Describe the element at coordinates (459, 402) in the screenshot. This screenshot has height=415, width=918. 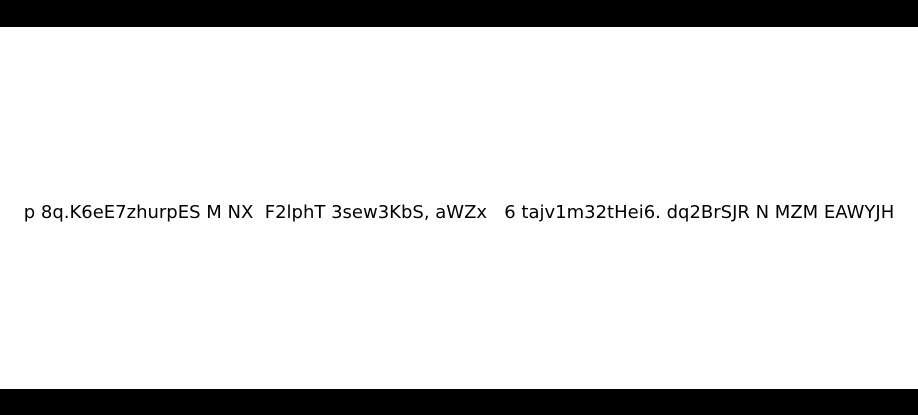
I see `bottom-letterbox-bar` at that location.